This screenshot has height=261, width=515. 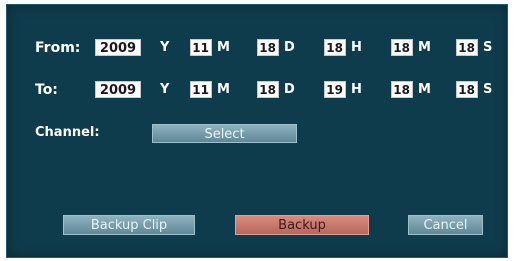 I want to click on from-label: From:, so click(x=58, y=48).